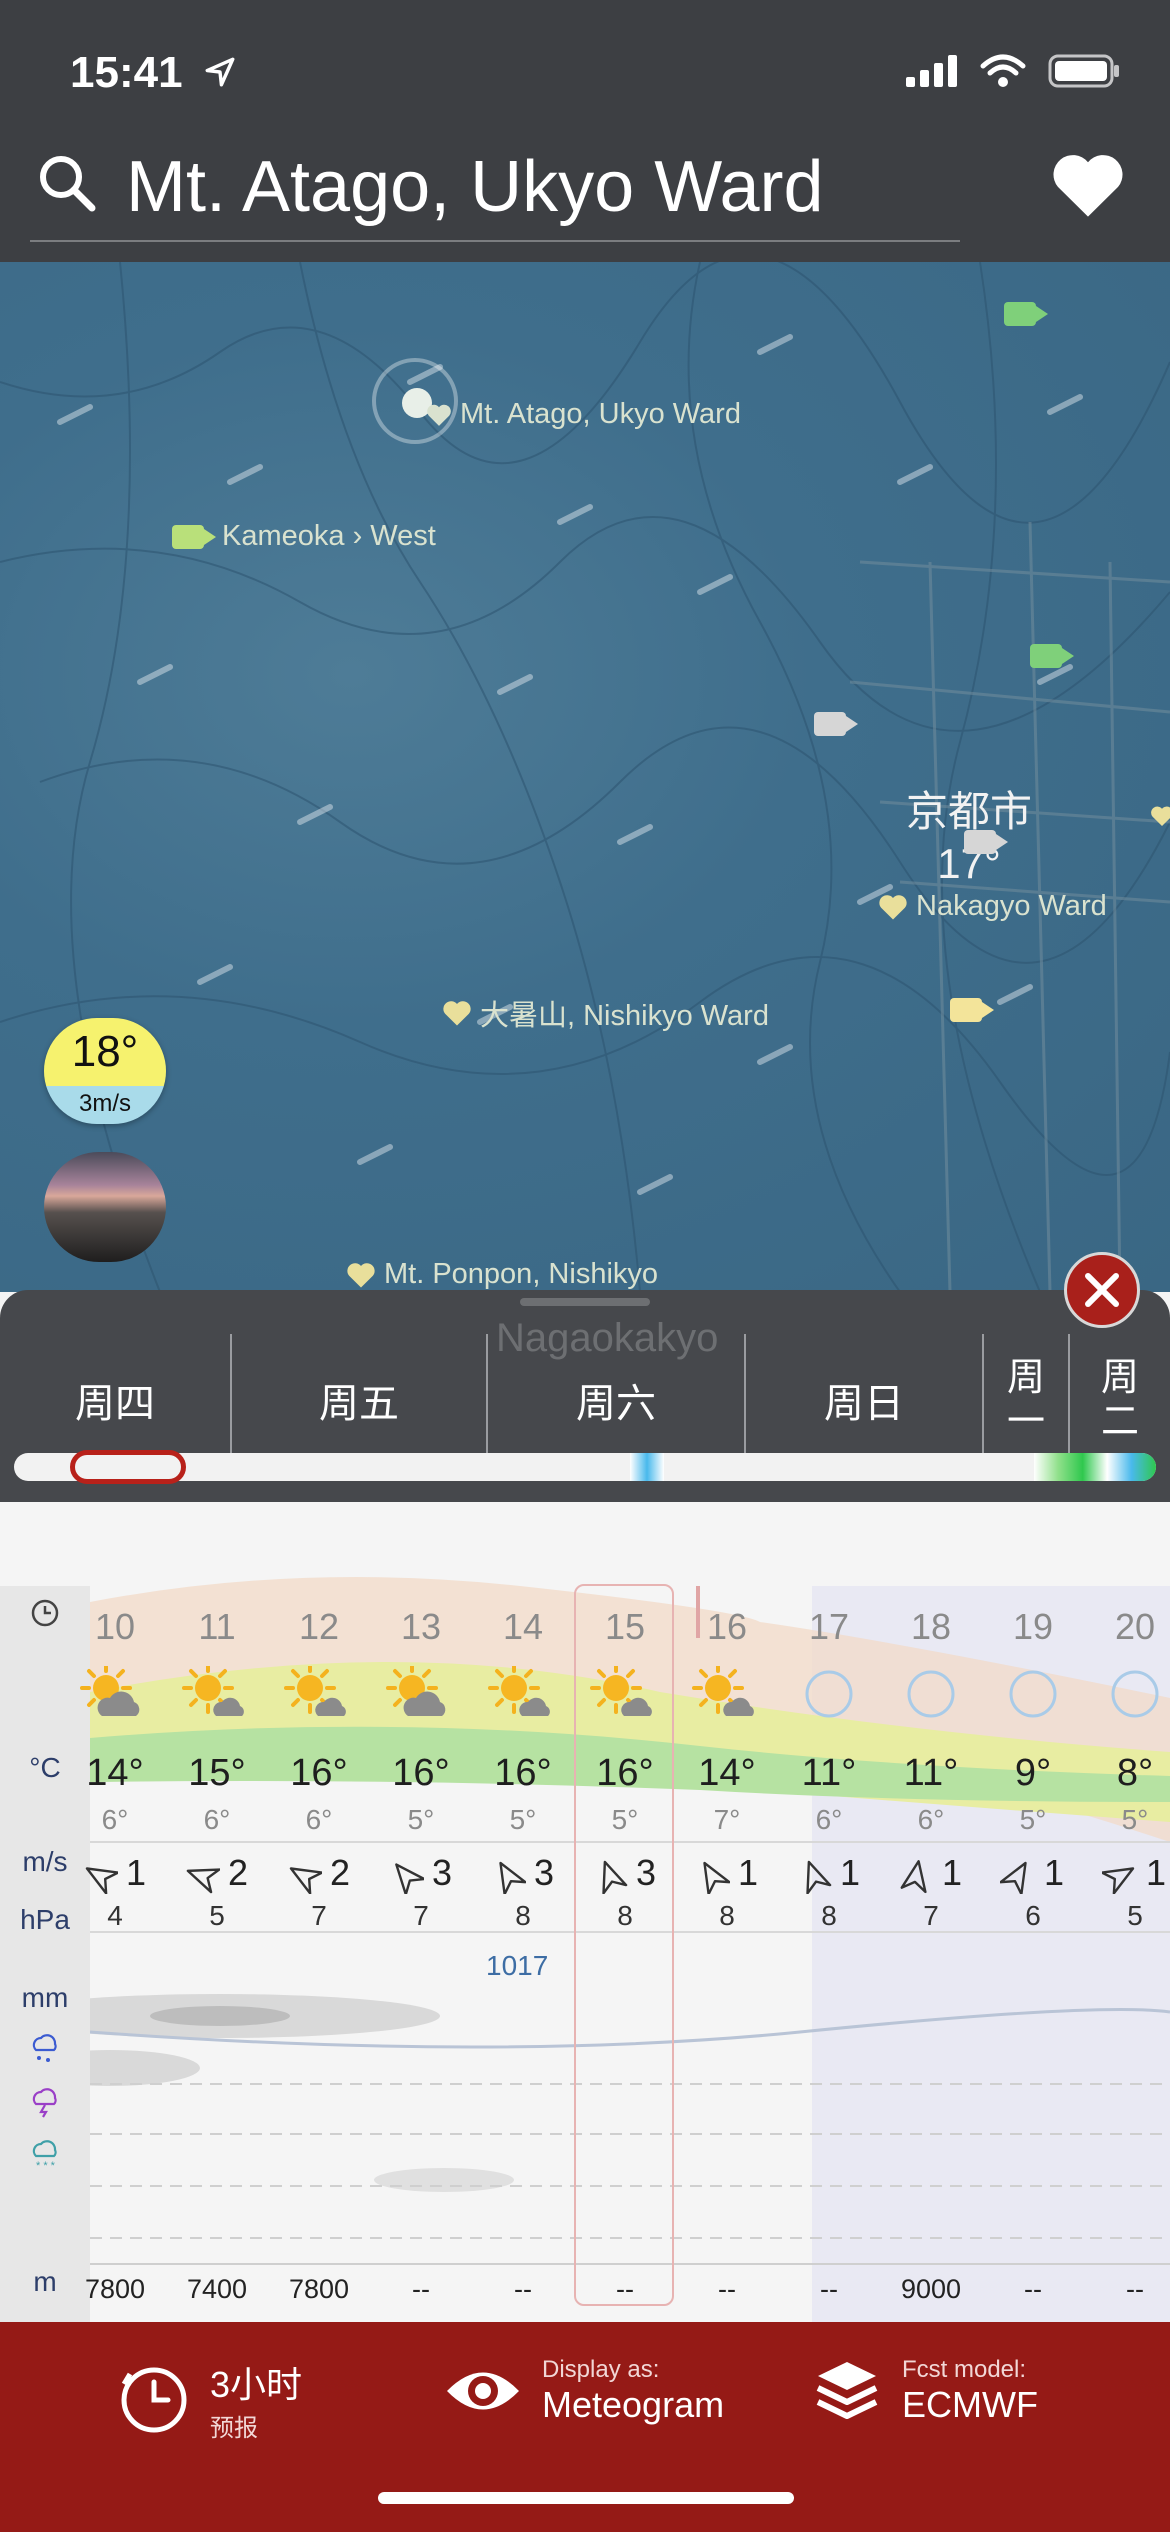 This screenshot has height=2532, width=1170. I want to click on hour-label: 11, so click(217, 1626).